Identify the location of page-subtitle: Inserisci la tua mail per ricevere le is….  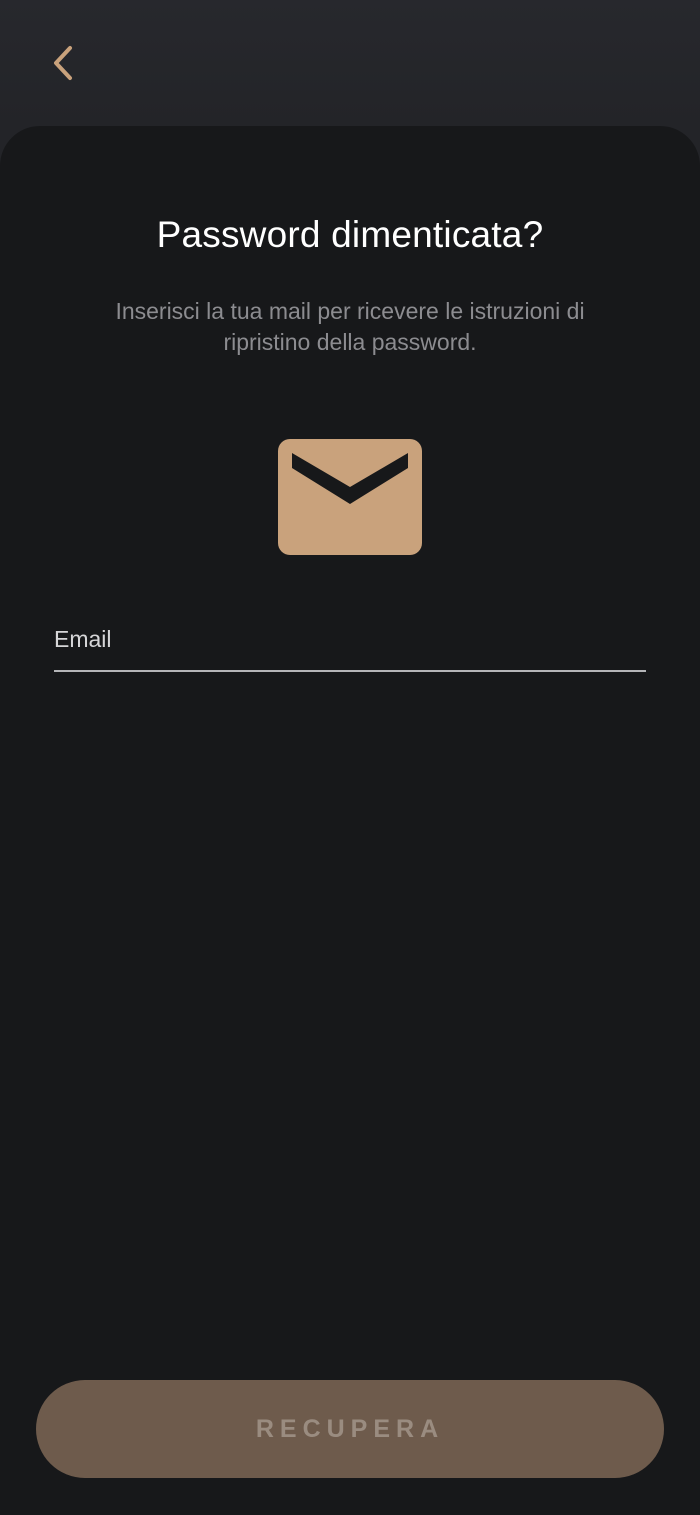
(350, 326).